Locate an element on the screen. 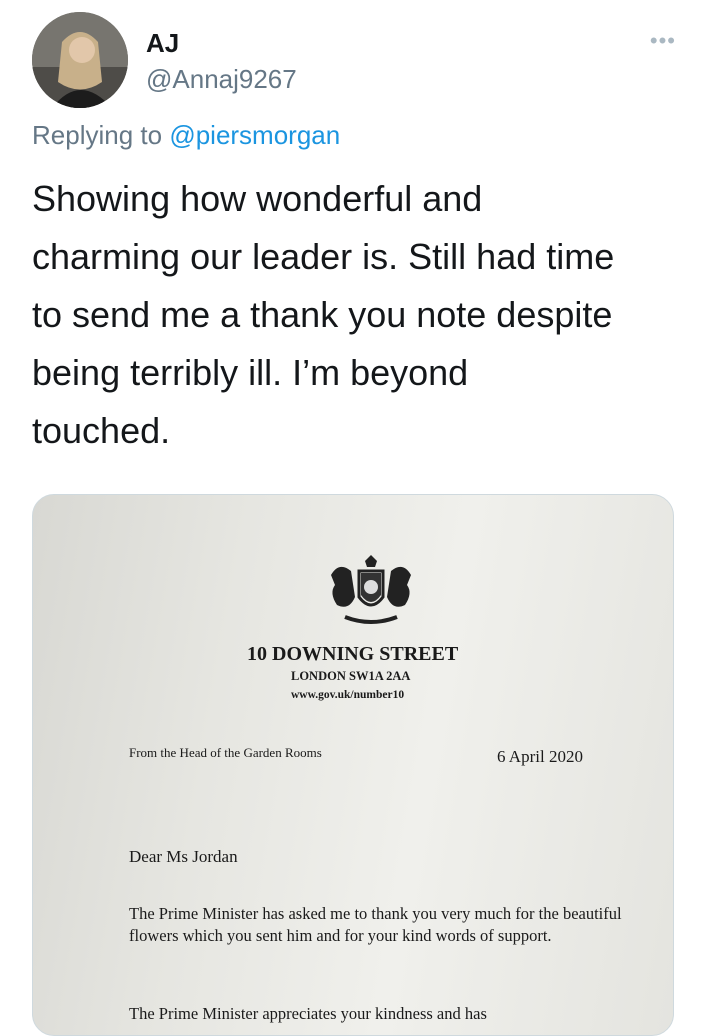 This screenshot has width=704, height=1036. more-horizontal-icon: ••• is located at coordinates (663, 41).